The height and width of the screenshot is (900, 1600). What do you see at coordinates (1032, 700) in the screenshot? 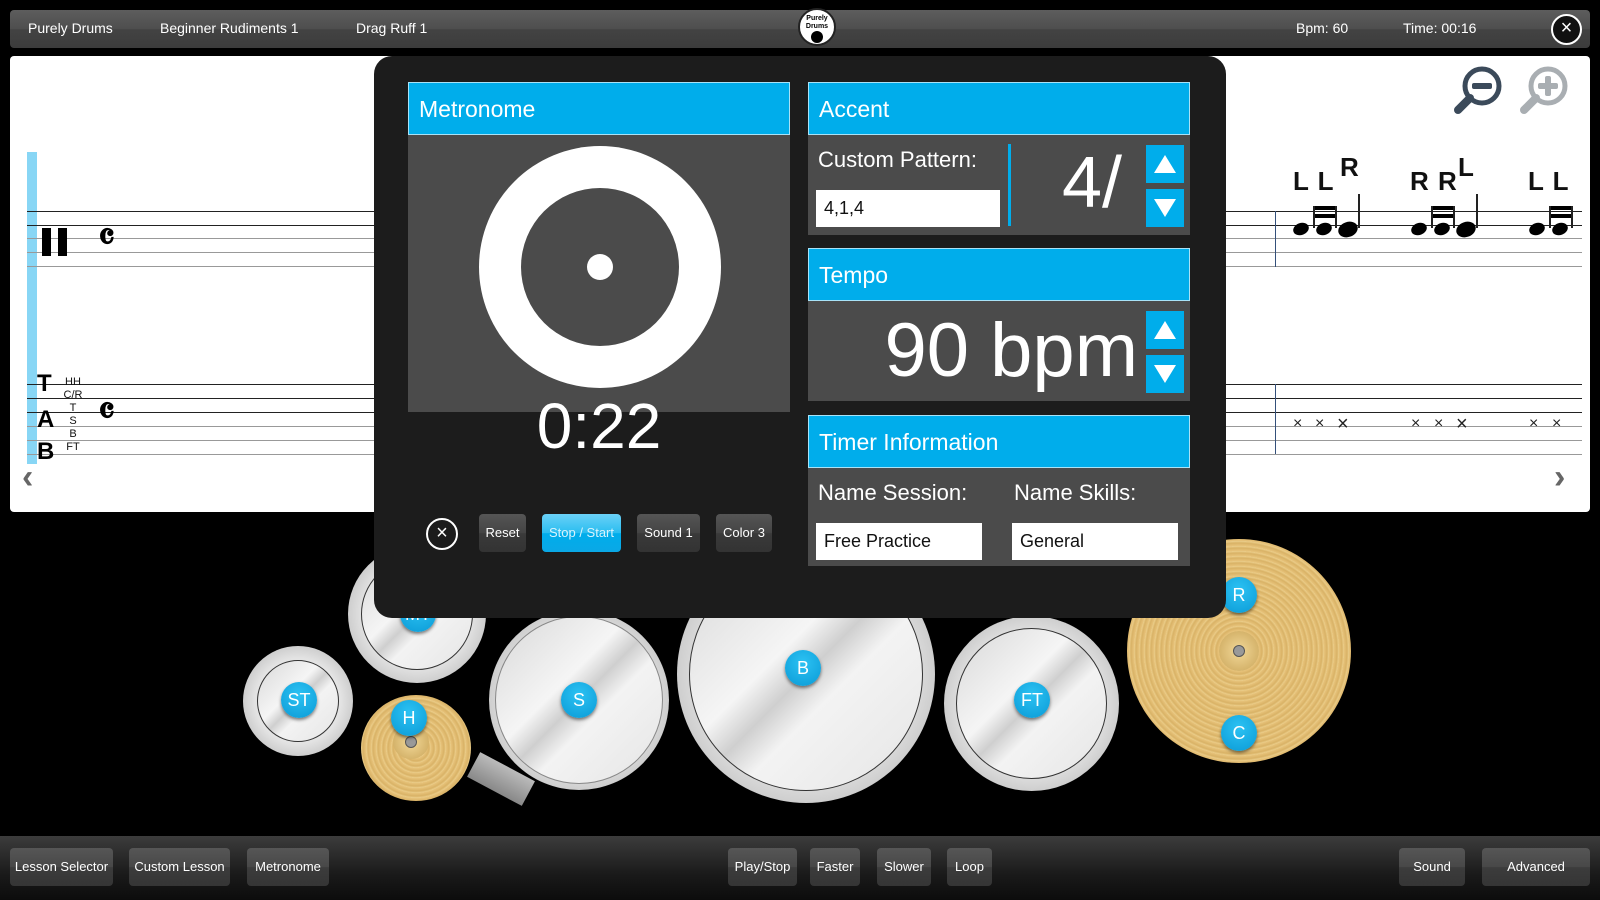
I see `pad-label-ft: FT` at bounding box center [1032, 700].